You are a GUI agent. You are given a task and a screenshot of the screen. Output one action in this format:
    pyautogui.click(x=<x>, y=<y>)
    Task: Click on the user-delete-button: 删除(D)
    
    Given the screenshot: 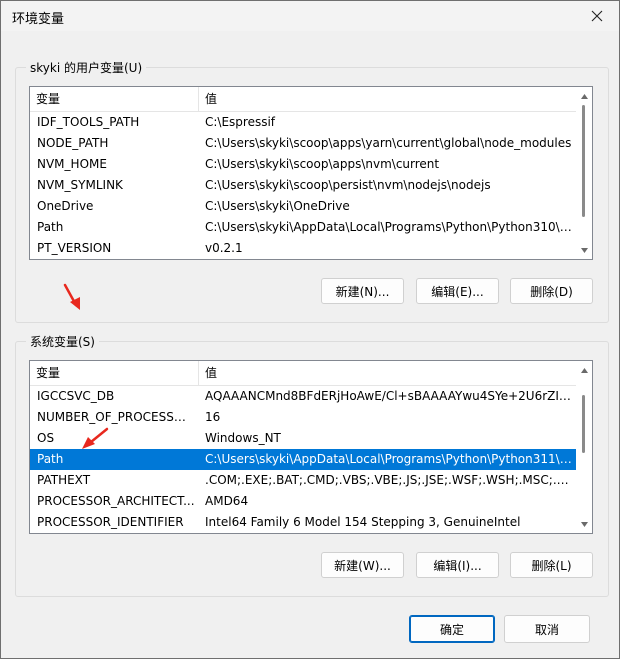 What is the action you would take?
    pyautogui.click(x=551, y=291)
    